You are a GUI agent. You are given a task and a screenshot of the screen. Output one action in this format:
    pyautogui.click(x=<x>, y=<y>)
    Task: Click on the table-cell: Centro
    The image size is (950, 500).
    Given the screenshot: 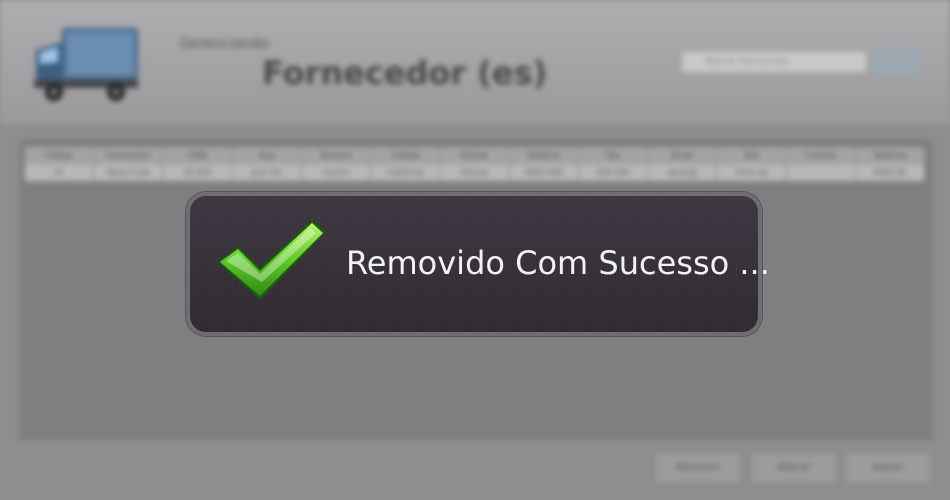 What is the action you would take?
    pyautogui.click(x=337, y=173)
    